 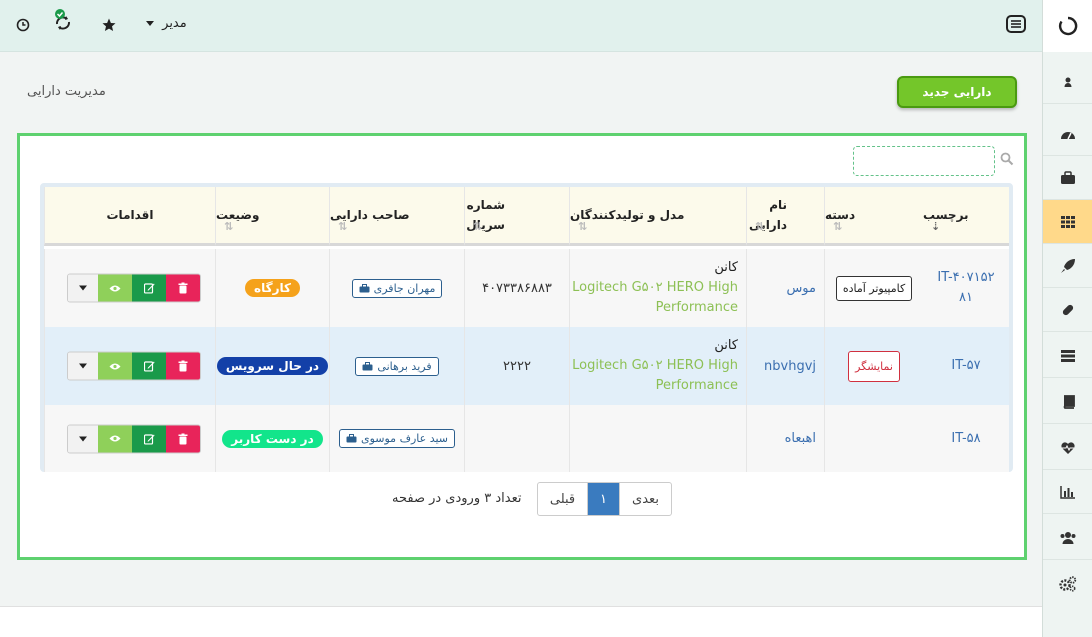 I want to click on serial-cell, so click(x=516, y=438).